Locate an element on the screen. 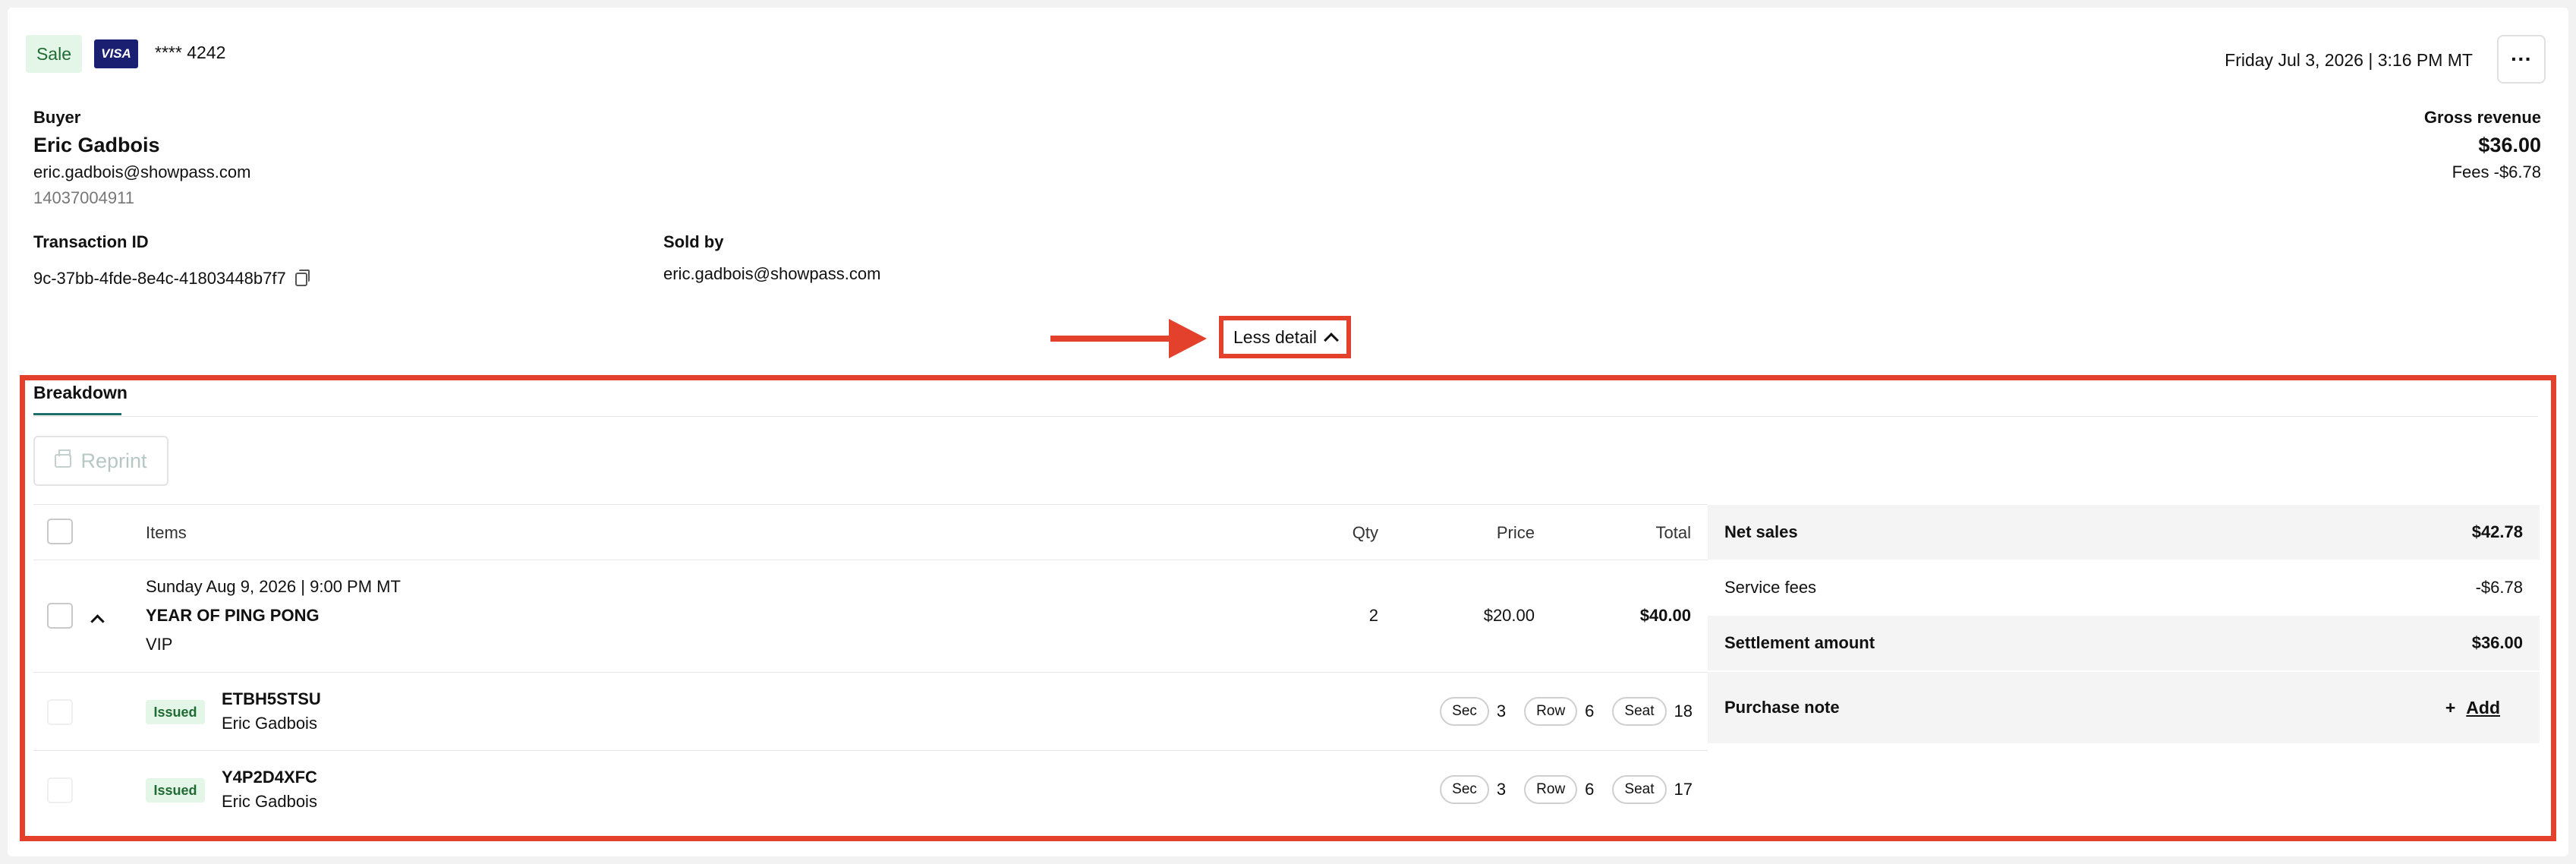  tab-active-indicator is located at coordinates (77, 414).